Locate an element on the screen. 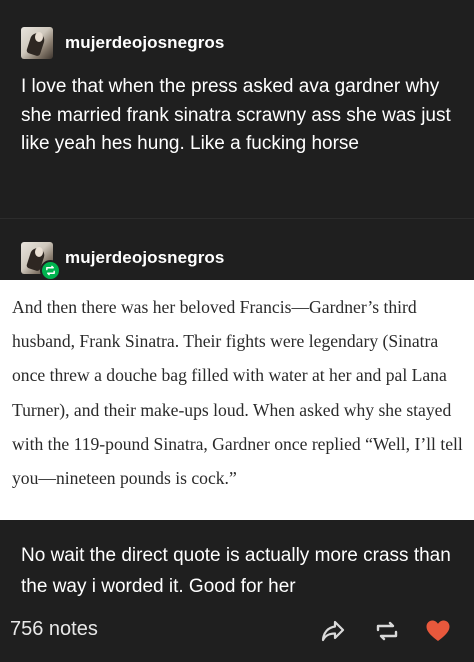 The width and height of the screenshot is (474, 662). post-divider is located at coordinates (237, 218).